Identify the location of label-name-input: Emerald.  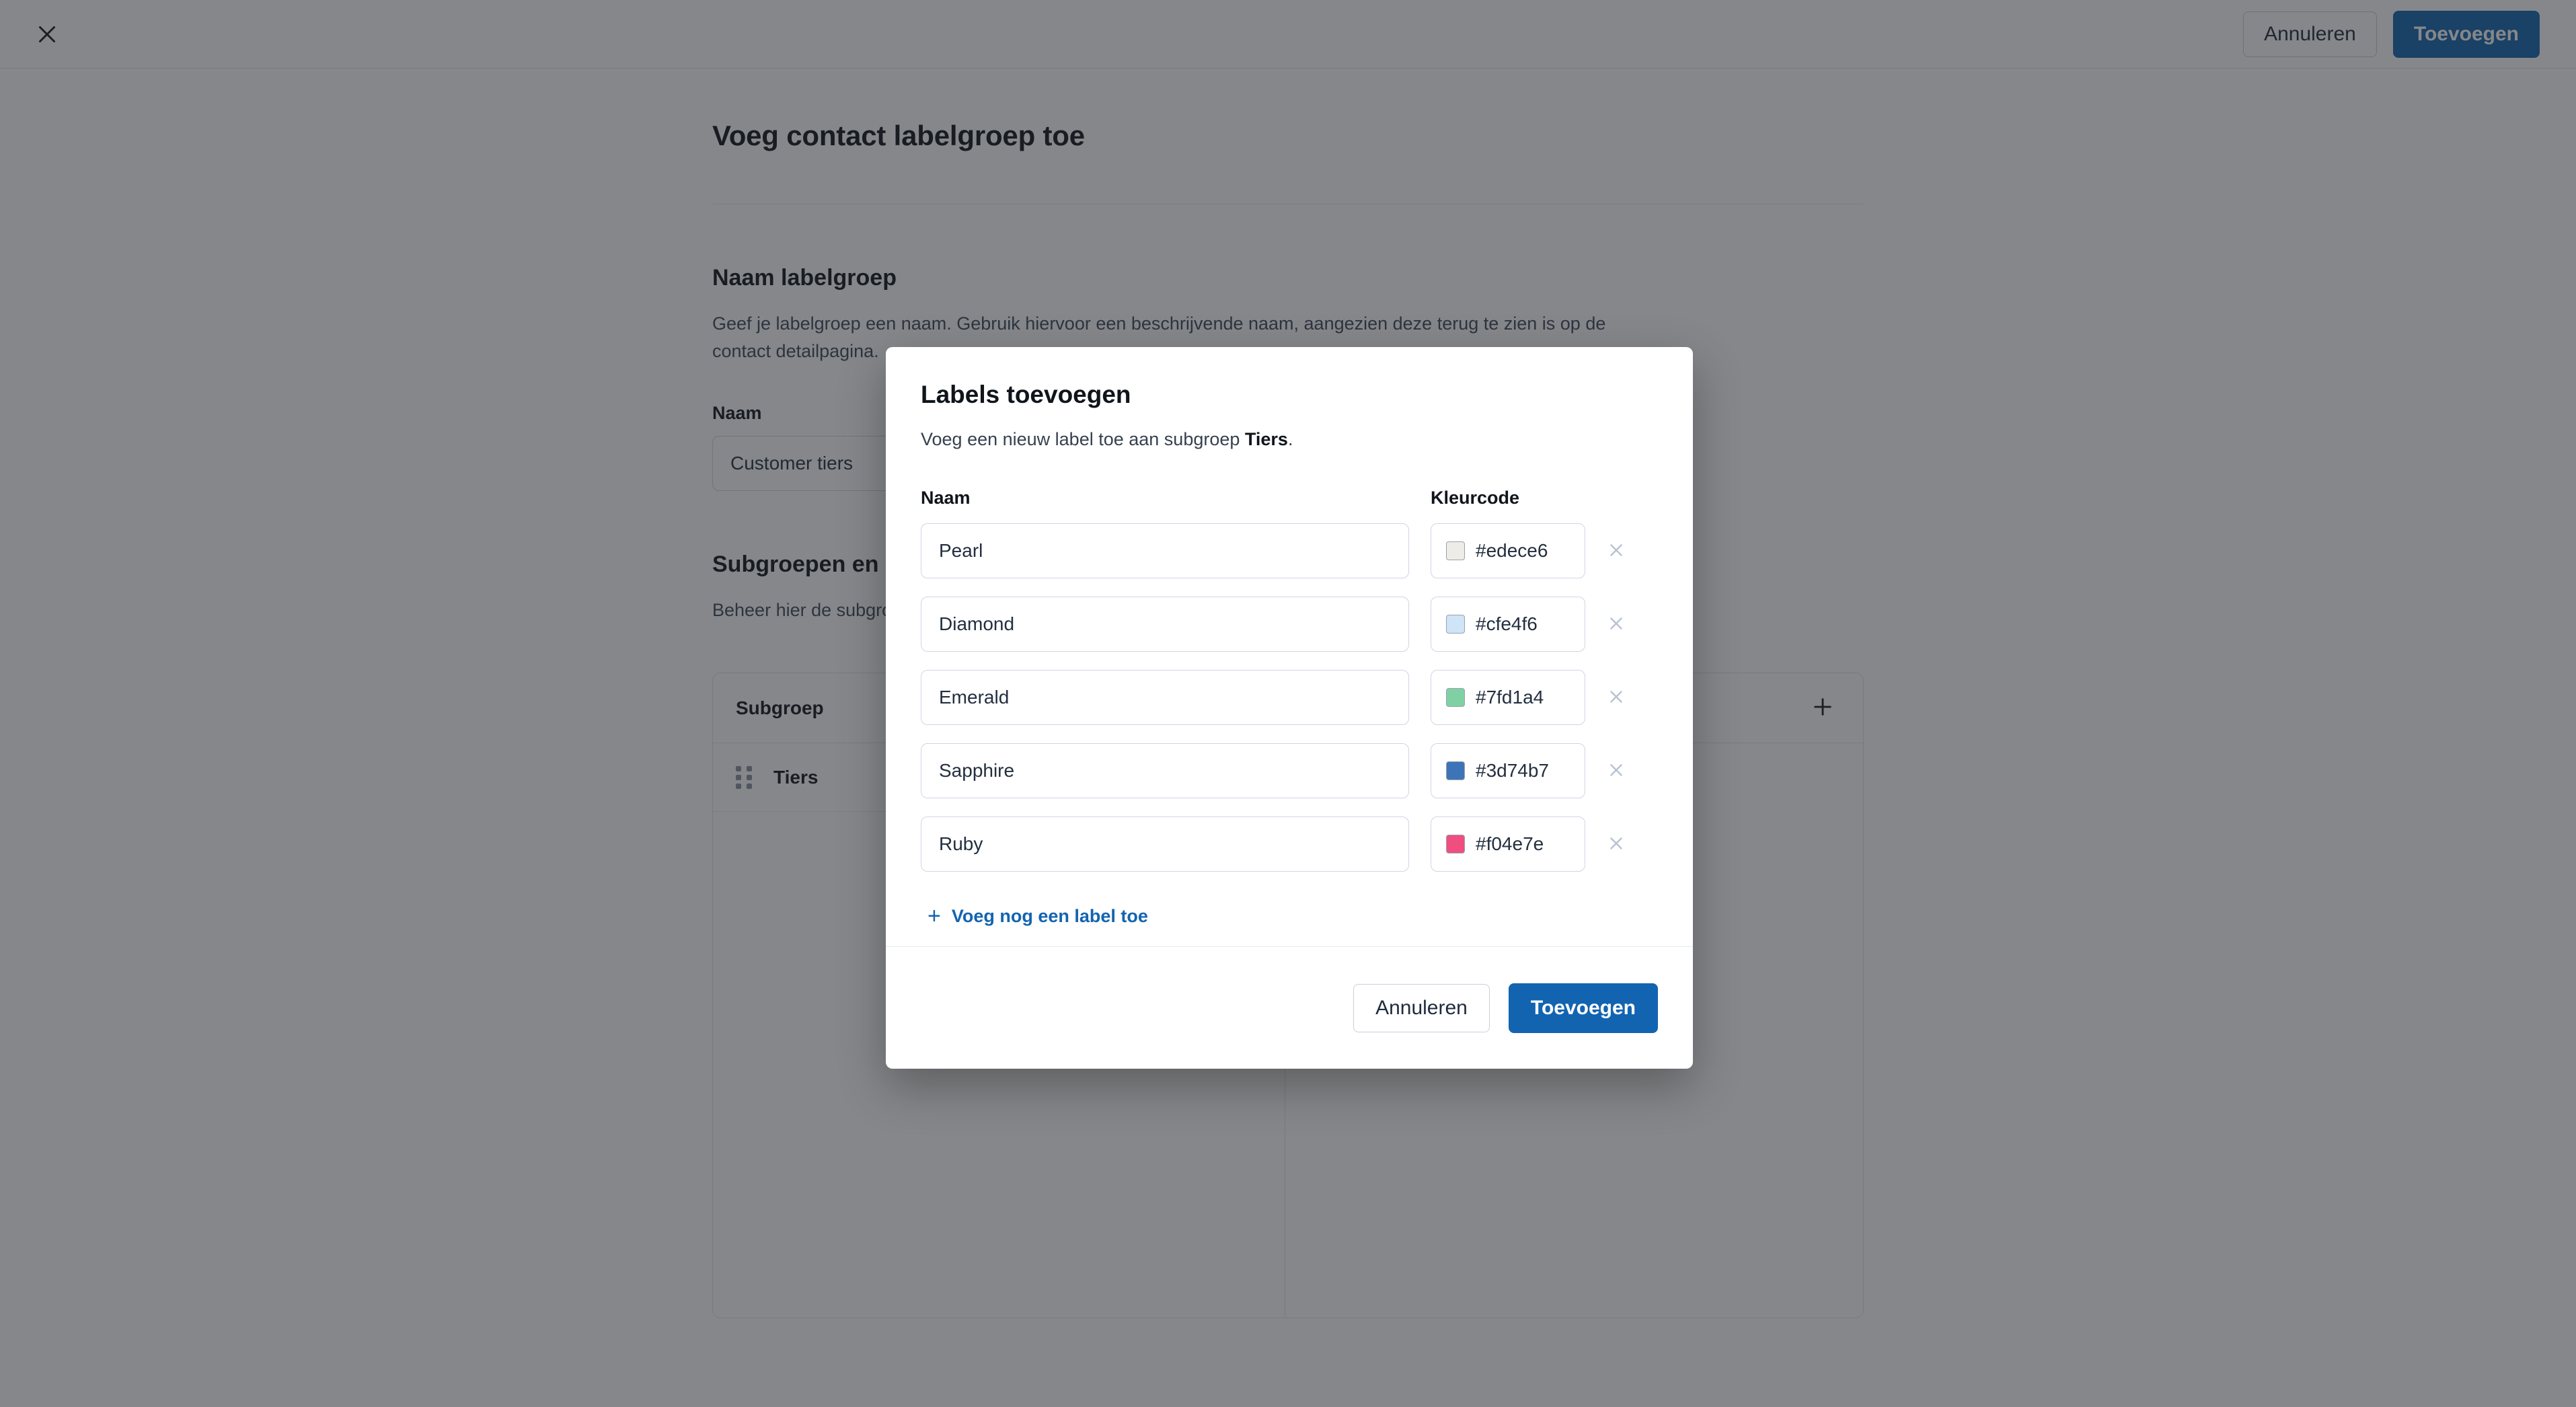
(1165, 698).